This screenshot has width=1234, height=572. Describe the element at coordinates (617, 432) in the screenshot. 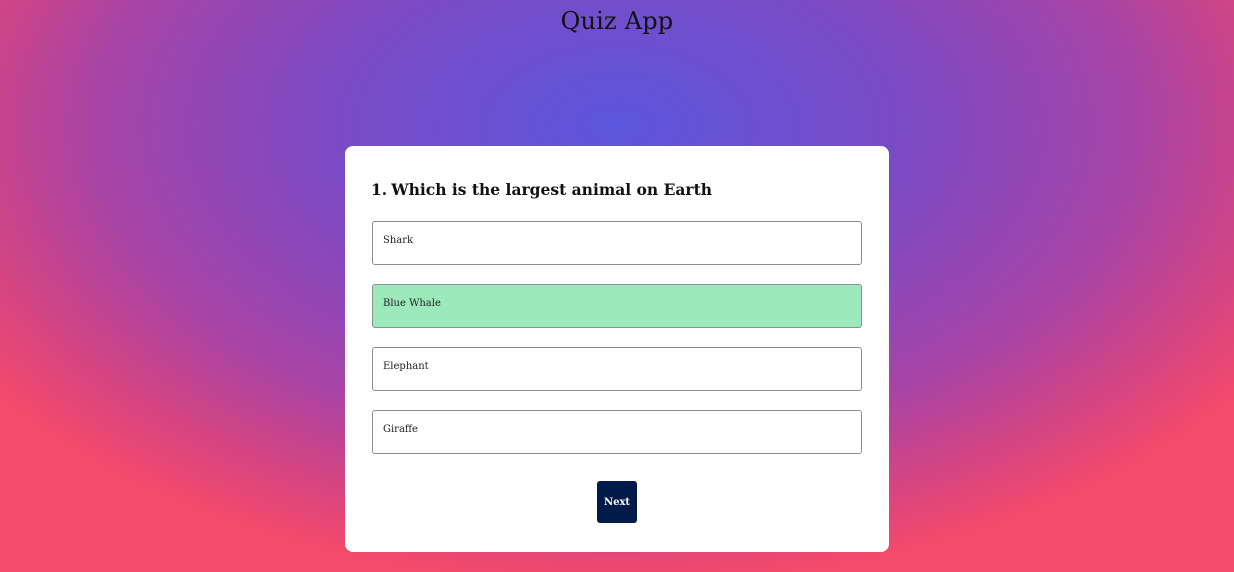

I see `answer-option-giraffe: Giraffe` at that location.